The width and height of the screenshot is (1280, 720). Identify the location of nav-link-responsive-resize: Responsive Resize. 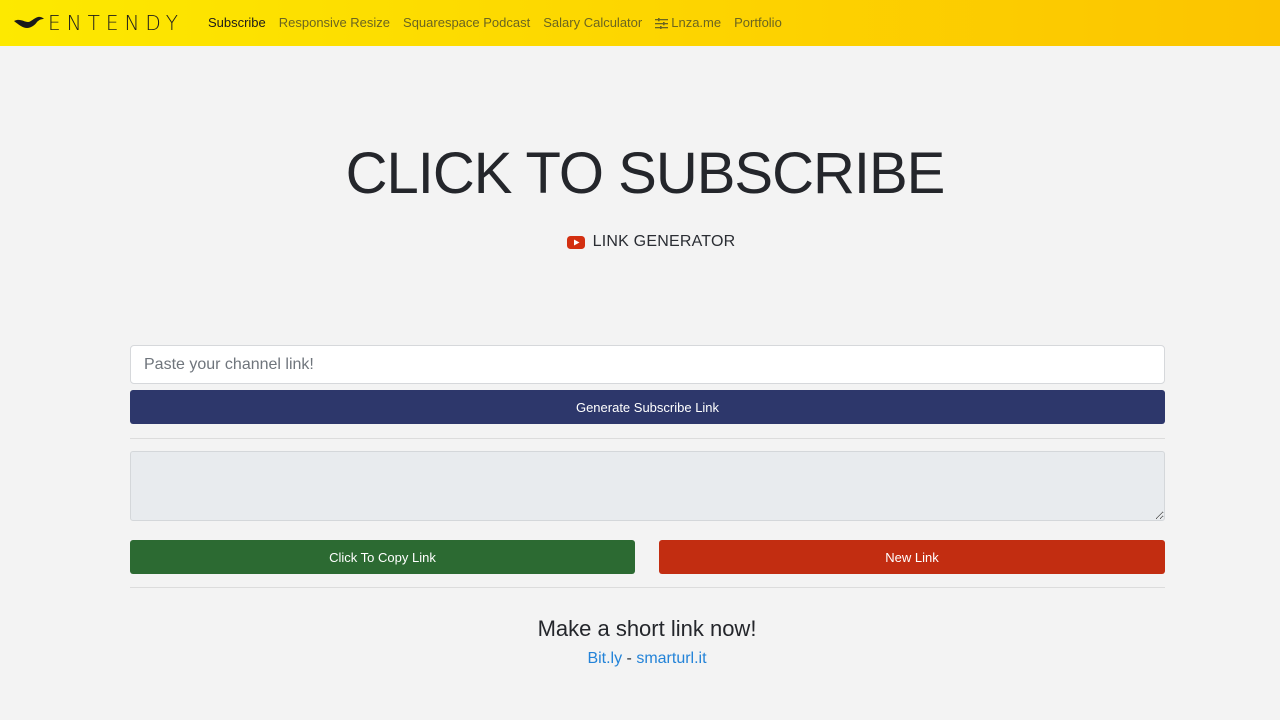
(334, 23).